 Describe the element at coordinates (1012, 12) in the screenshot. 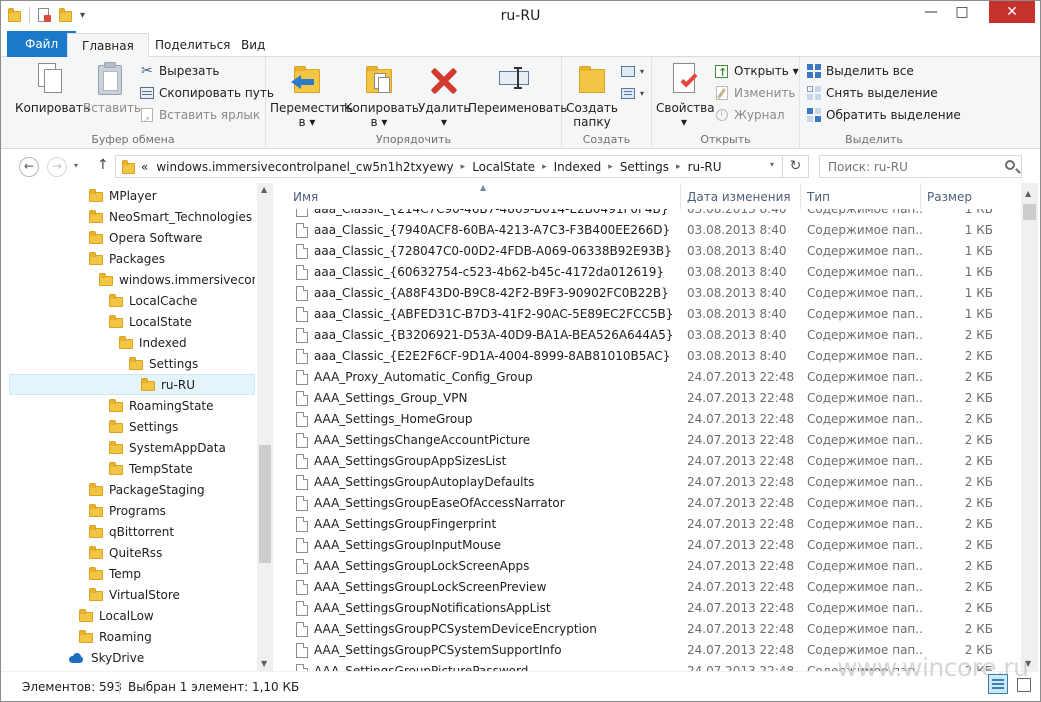

I see `close-button: ✕` at that location.